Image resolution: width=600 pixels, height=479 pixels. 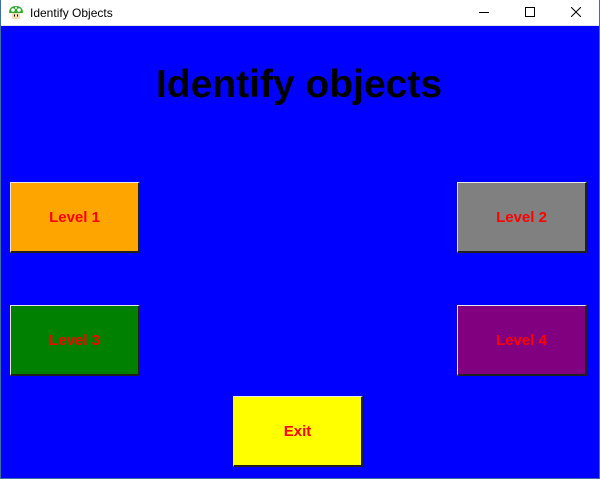 I want to click on title-bar: Identify Objects, so click(x=300, y=13).